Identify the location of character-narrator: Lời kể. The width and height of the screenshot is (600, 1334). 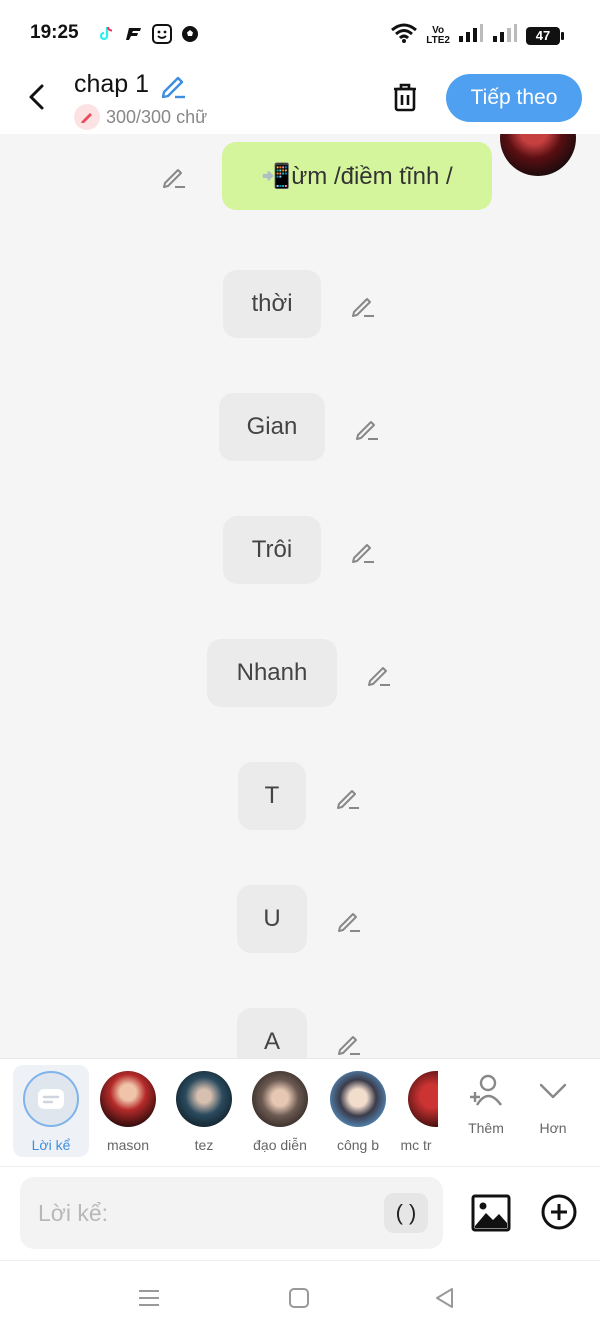
(51, 1111).